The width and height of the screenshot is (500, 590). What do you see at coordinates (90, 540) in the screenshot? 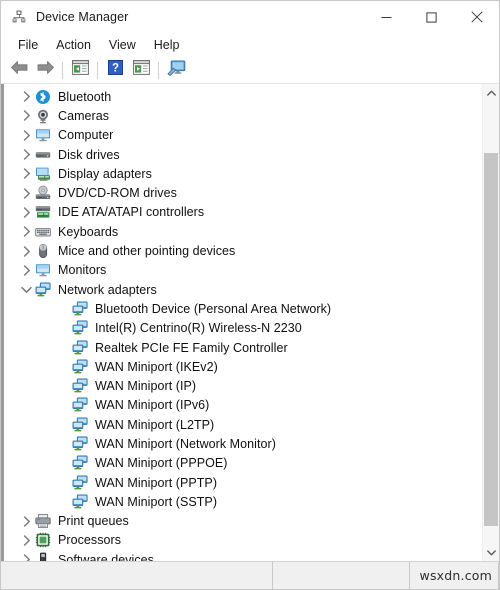
I see `tree-item-label: Processors` at bounding box center [90, 540].